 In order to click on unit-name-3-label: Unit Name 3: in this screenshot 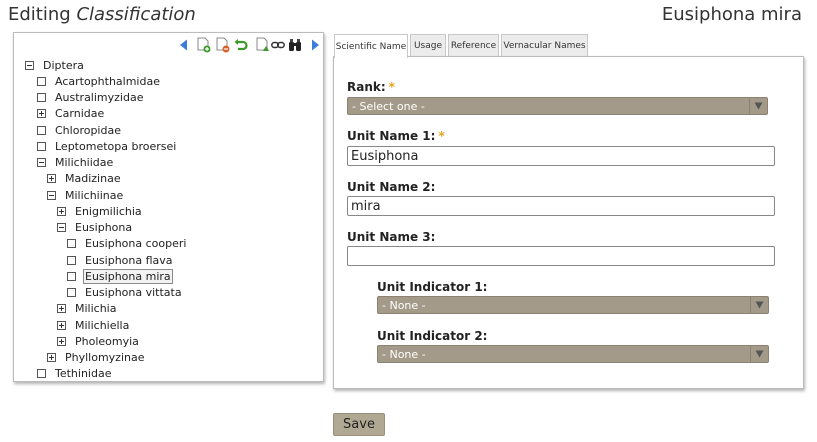, I will do `click(391, 237)`.